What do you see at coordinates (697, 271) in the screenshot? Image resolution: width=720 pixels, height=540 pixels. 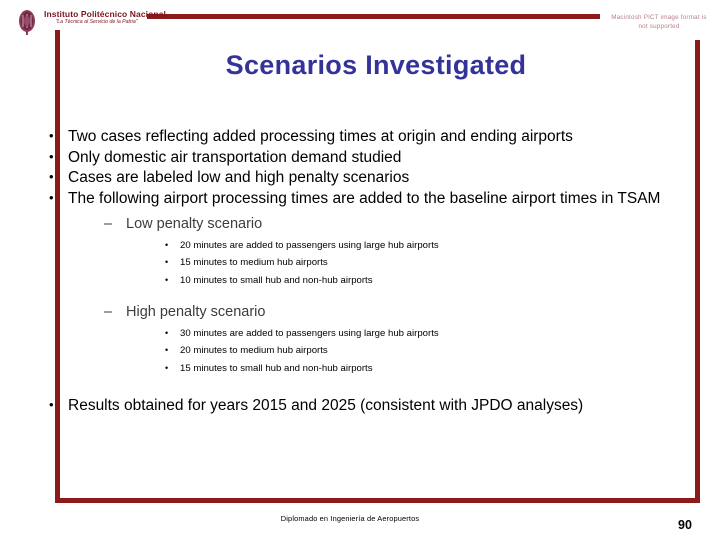 I see `frame-rule-right` at bounding box center [697, 271].